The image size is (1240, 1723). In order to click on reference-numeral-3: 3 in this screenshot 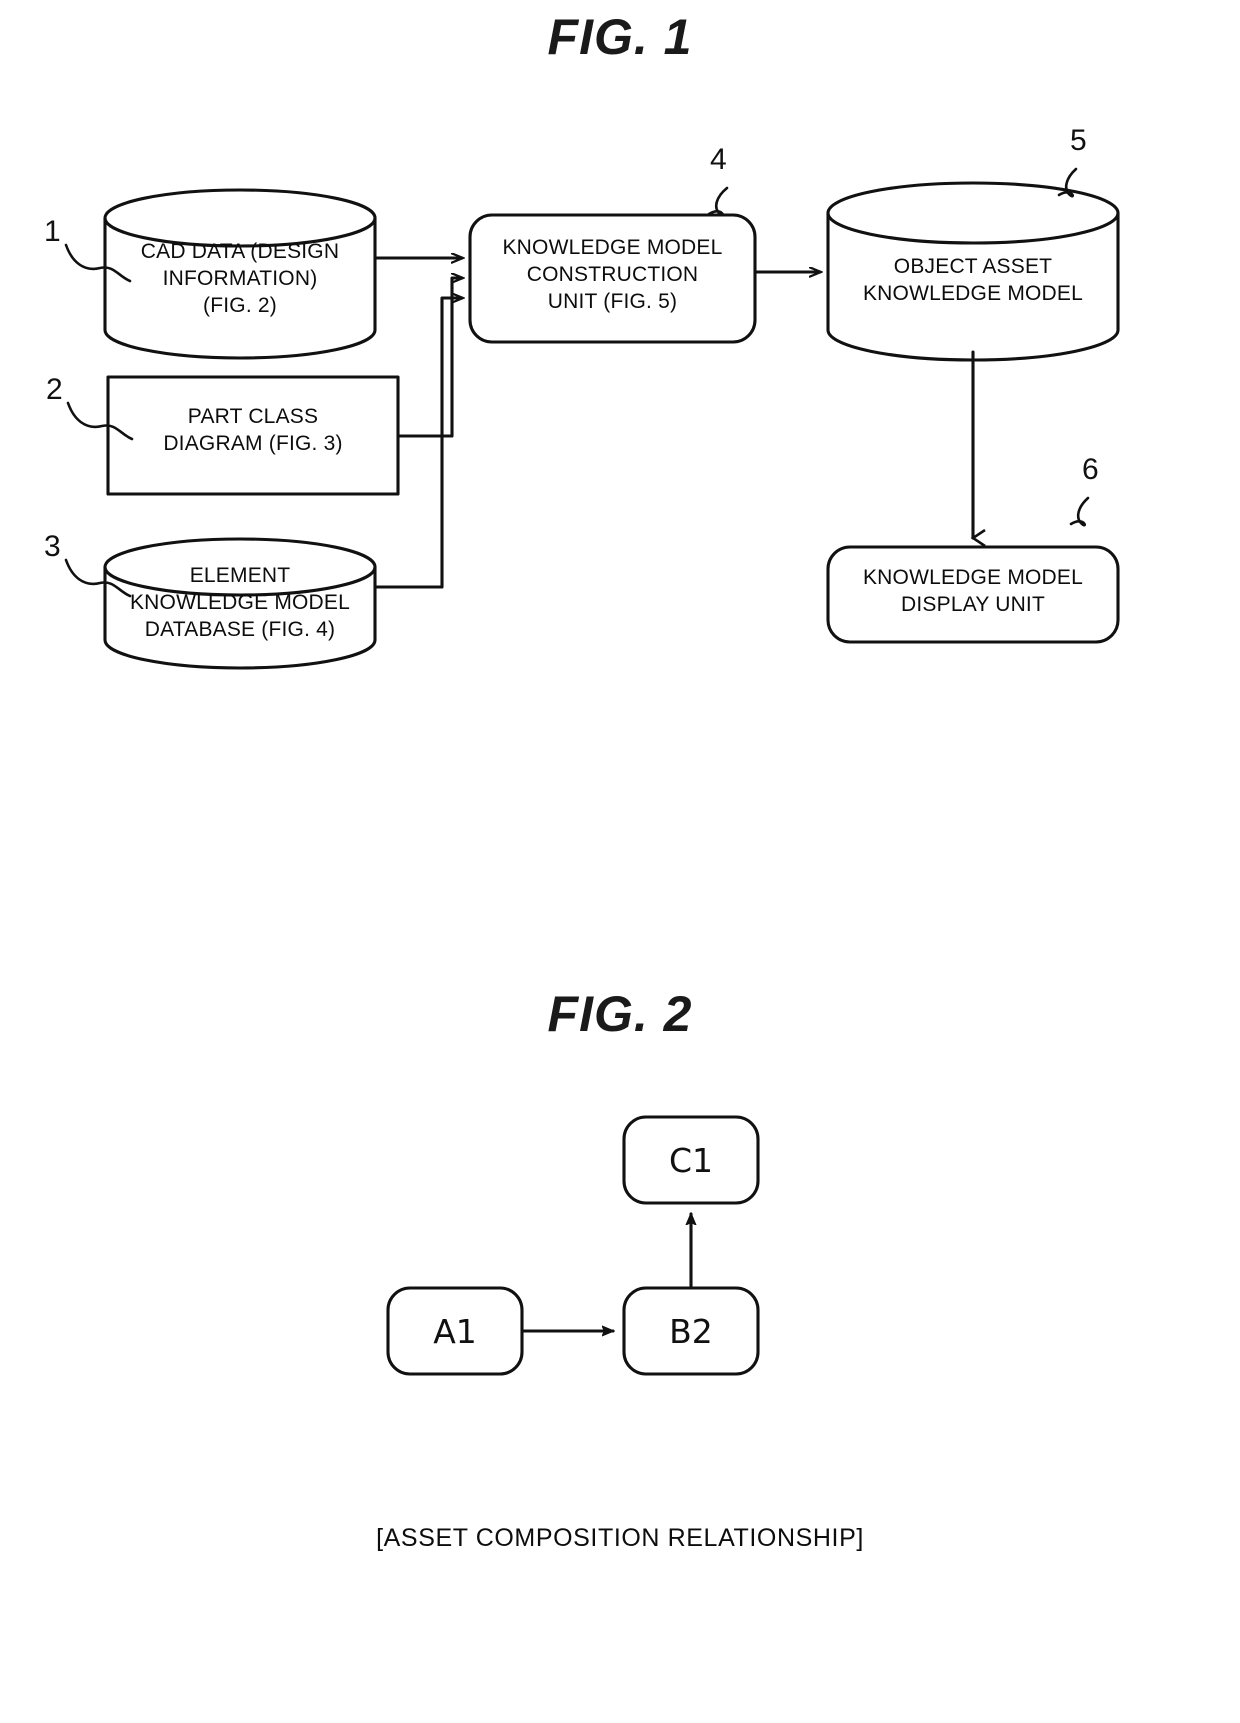, I will do `click(52, 546)`.